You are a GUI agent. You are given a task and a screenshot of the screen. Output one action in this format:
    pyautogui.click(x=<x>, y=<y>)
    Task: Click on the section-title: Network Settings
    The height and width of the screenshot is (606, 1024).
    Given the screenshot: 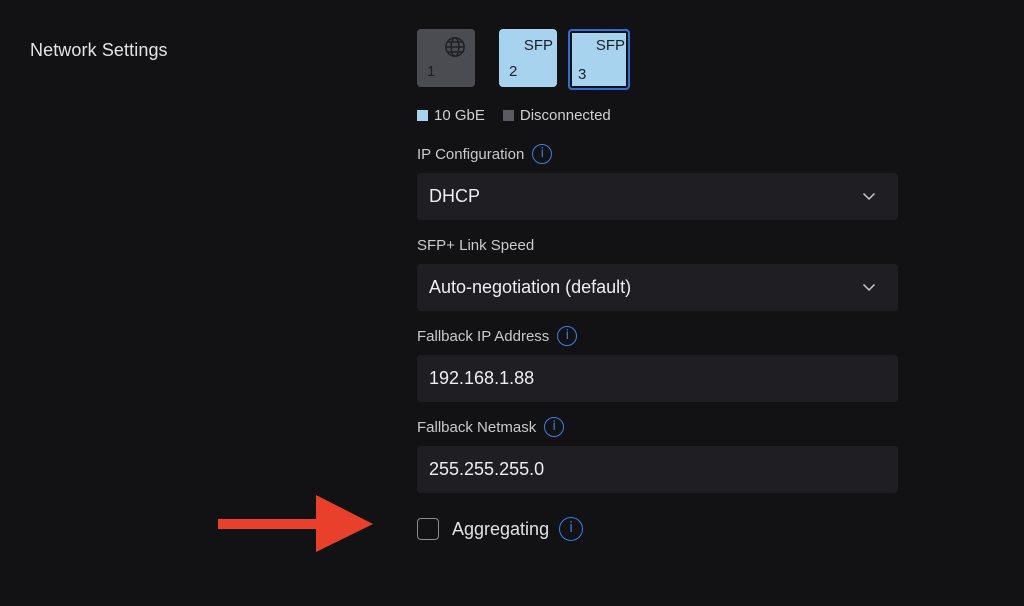 What is the action you would take?
    pyautogui.click(x=99, y=50)
    